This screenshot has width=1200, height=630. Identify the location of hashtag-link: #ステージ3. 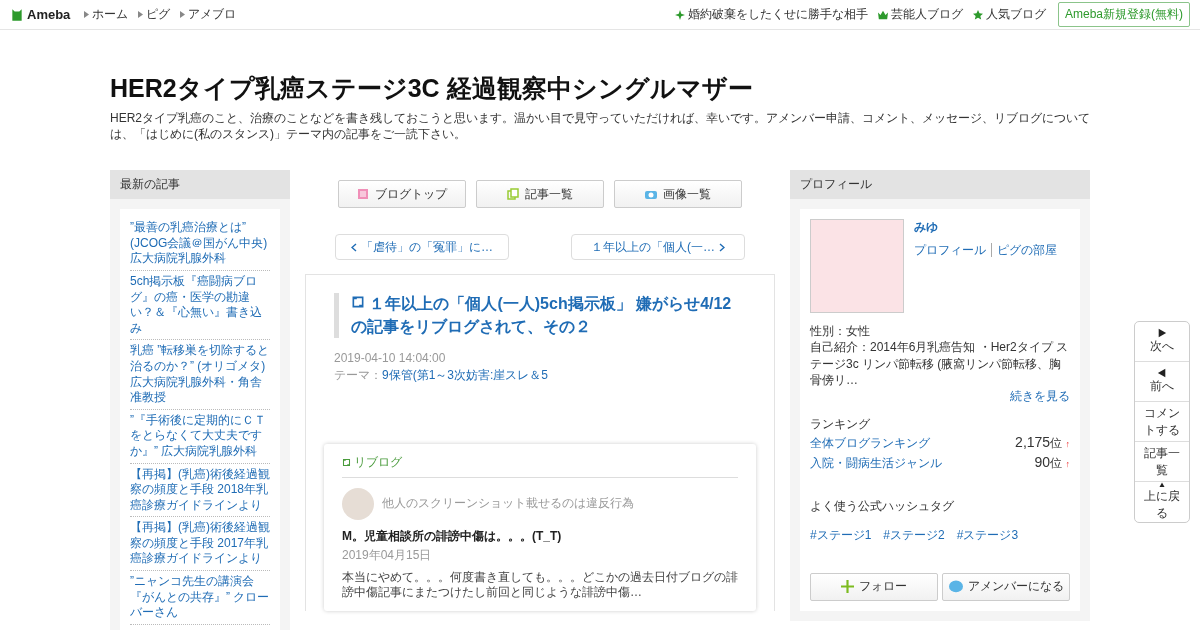
(987, 534).